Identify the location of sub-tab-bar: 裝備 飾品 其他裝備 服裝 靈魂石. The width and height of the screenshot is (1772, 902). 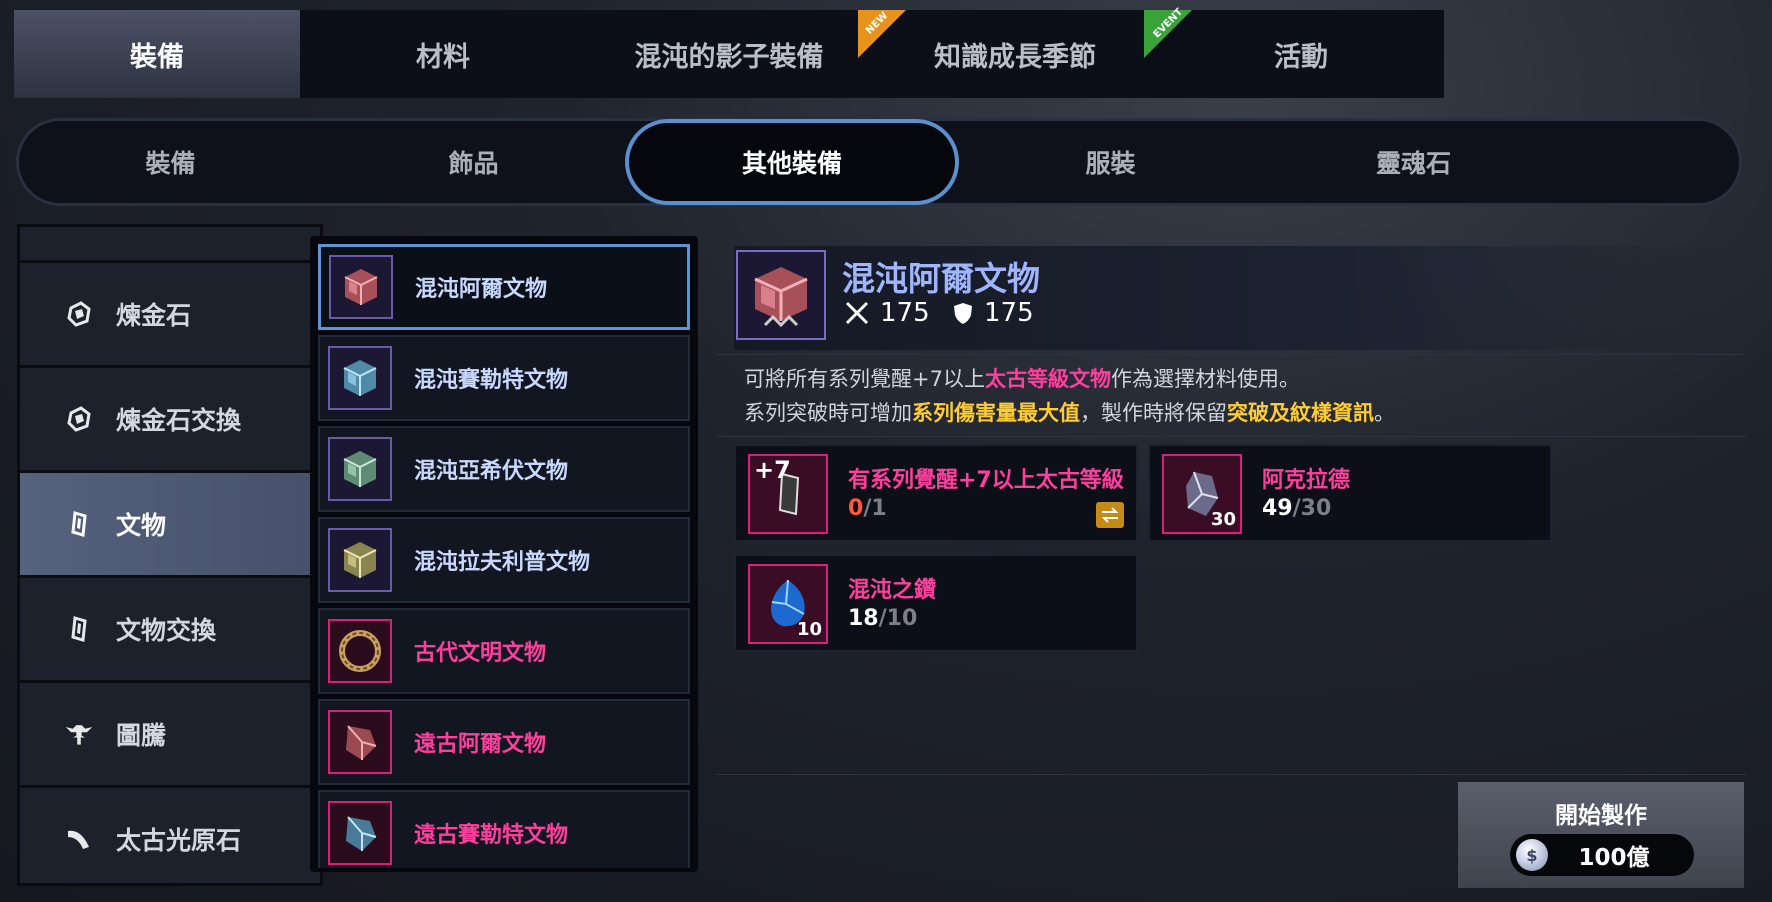
(879, 162).